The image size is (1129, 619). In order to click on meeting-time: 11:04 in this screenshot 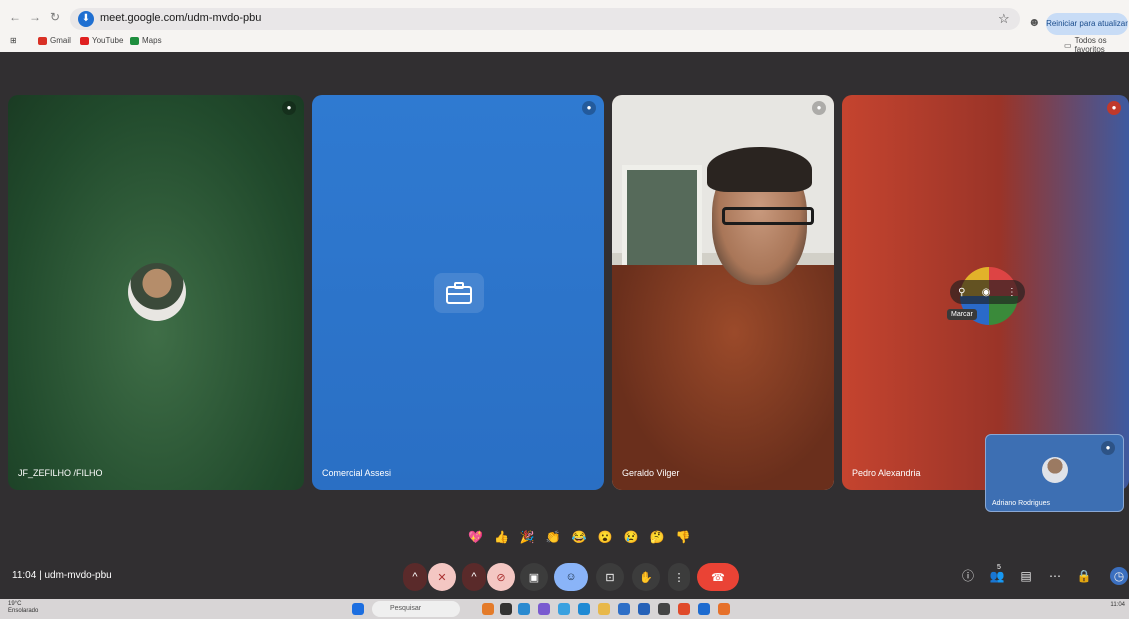, I will do `click(24, 575)`.